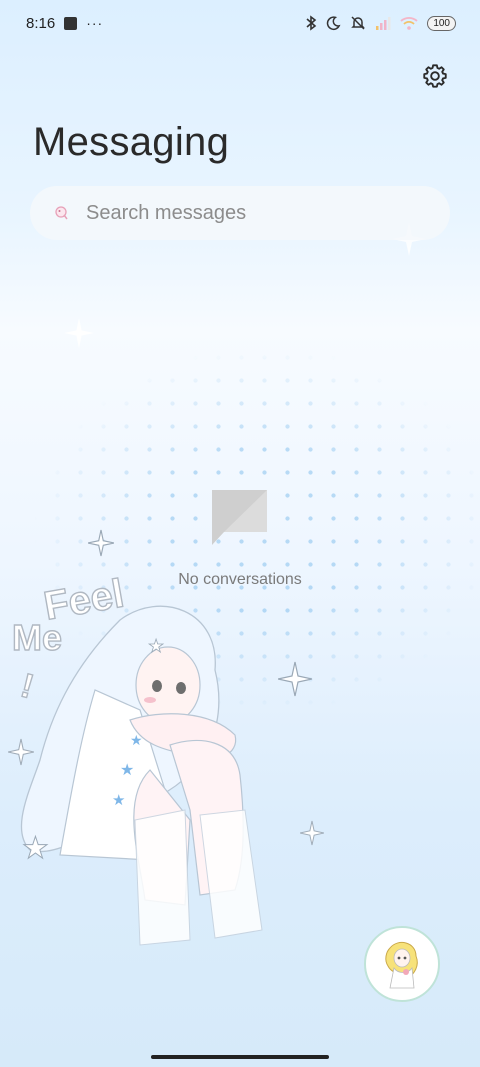 This screenshot has height=1067, width=480. I want to click on signal-icon, so click(383, 23).